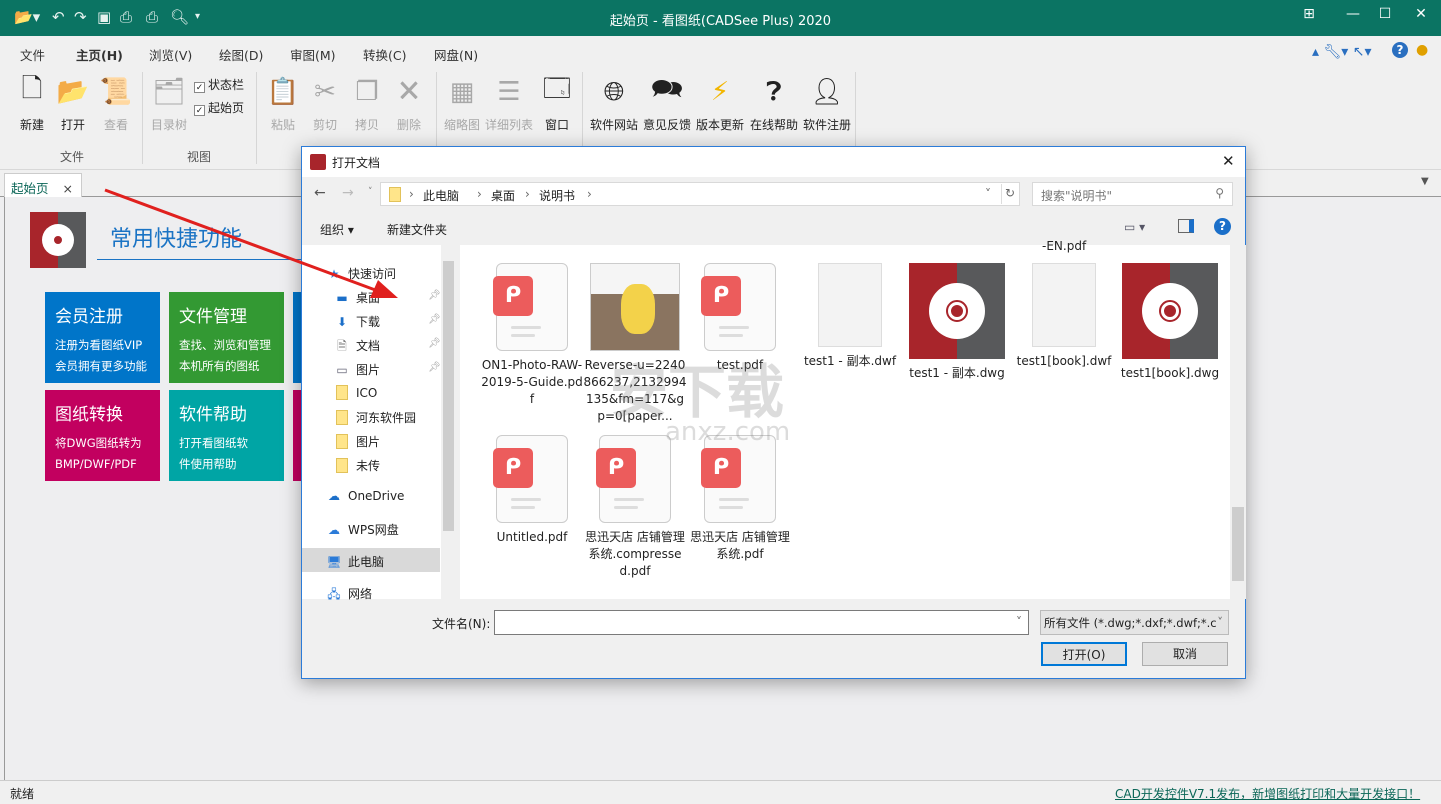 This screenshot has height=804, width=1441. I want to click on minimize-button: —, so click(1353, 14).